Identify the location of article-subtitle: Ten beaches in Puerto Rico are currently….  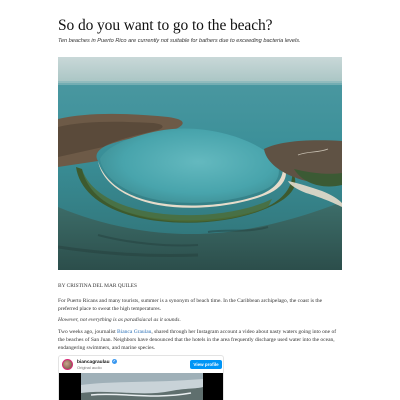
(179, 41).